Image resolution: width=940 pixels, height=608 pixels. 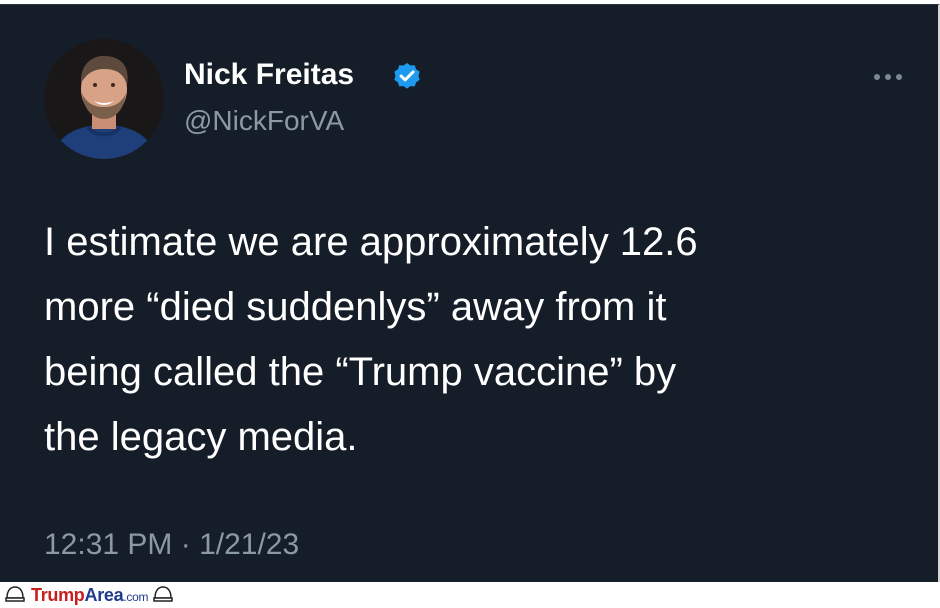 What do you see at coordinates (407, 76) in the screenshot?
I see `verified-badge-icon` at bounding box center [407, 76].